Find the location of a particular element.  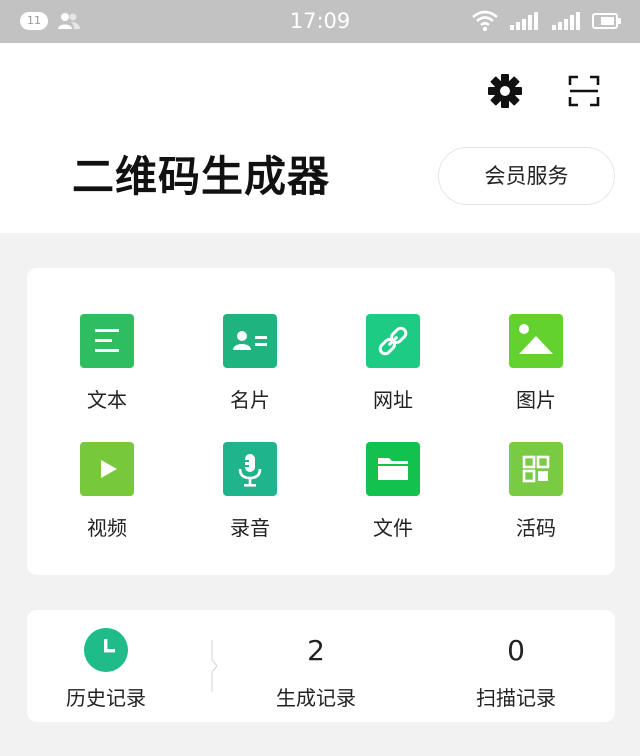

tile-label: 图片 is located at coordinates (536, 400).